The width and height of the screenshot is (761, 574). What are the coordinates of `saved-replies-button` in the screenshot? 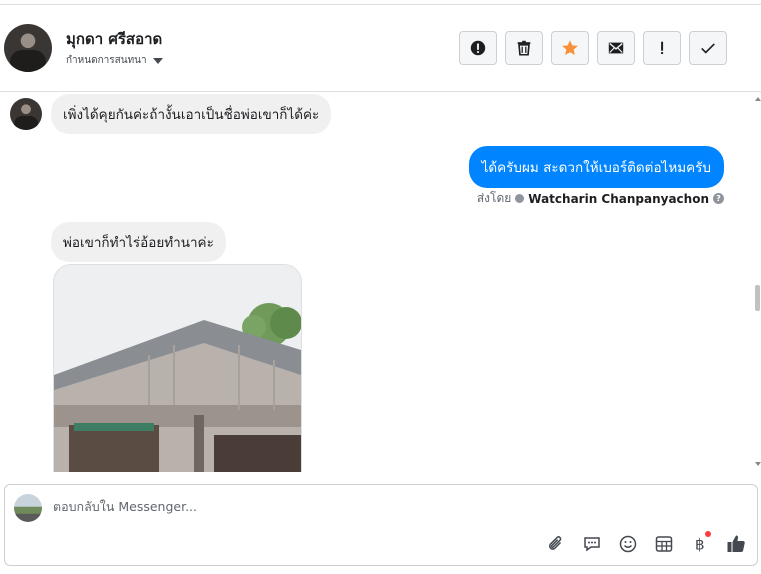 It's located at (592, 544).